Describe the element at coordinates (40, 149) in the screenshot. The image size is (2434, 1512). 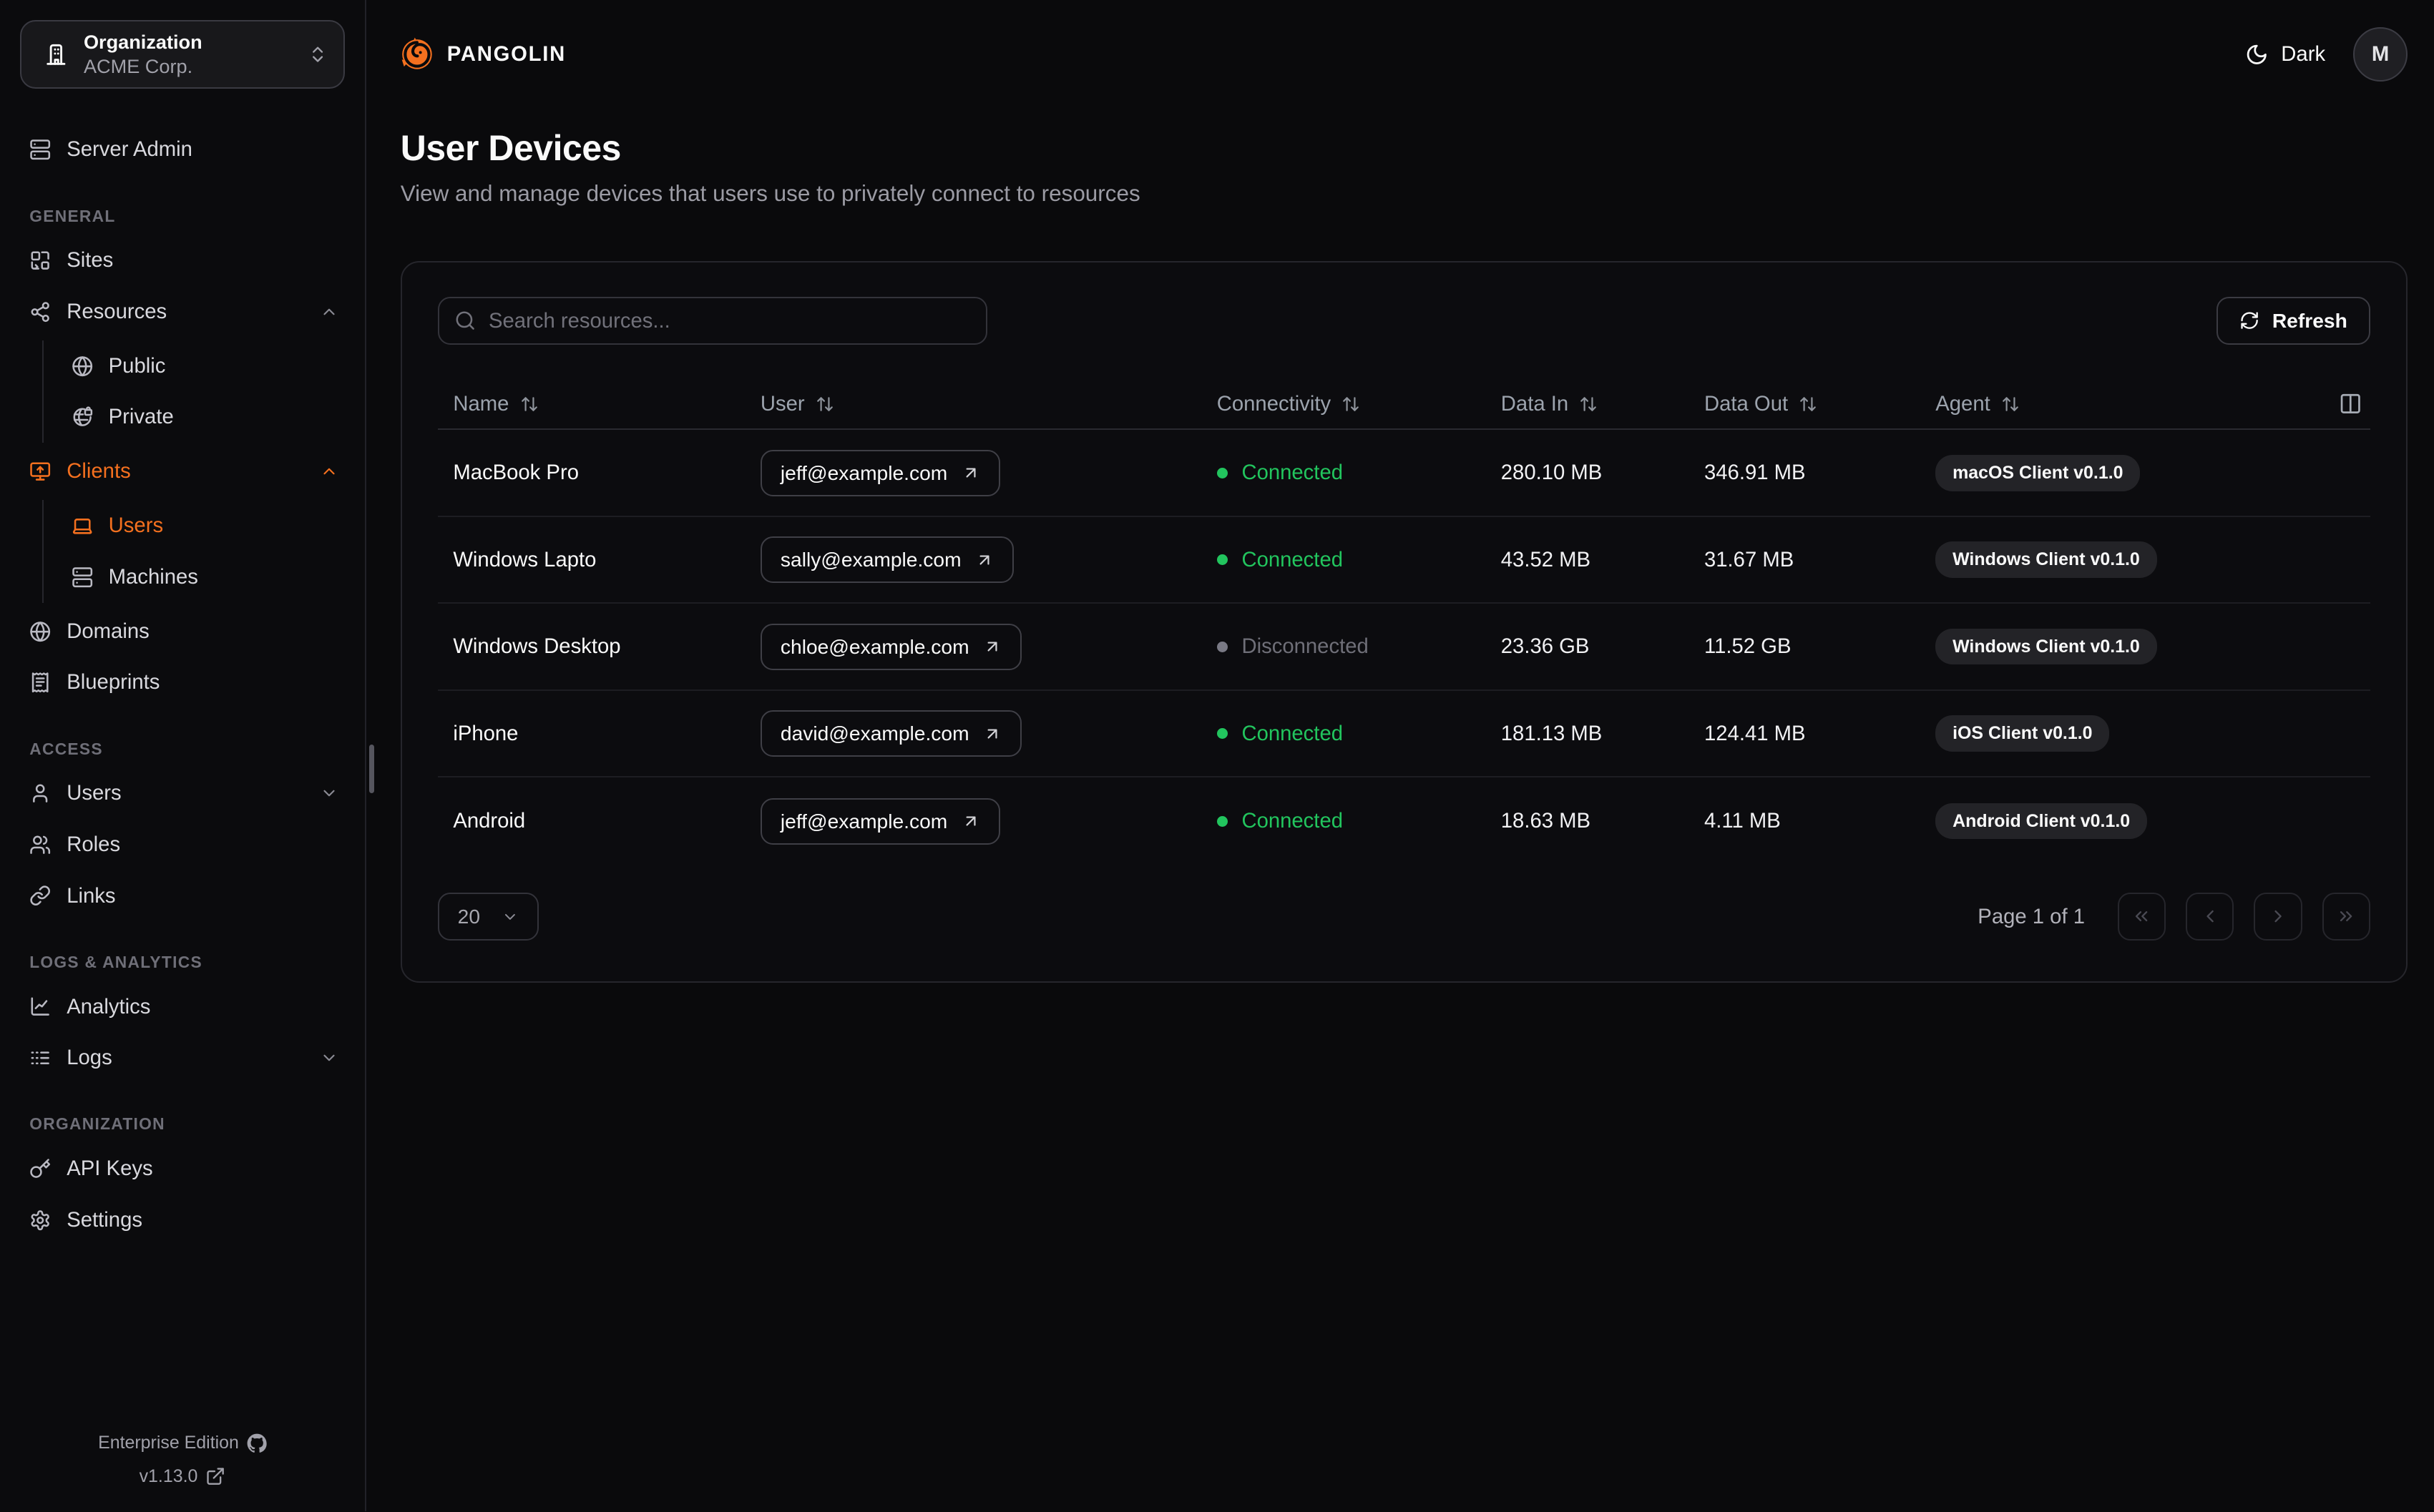
I see `server-icon` at that location.